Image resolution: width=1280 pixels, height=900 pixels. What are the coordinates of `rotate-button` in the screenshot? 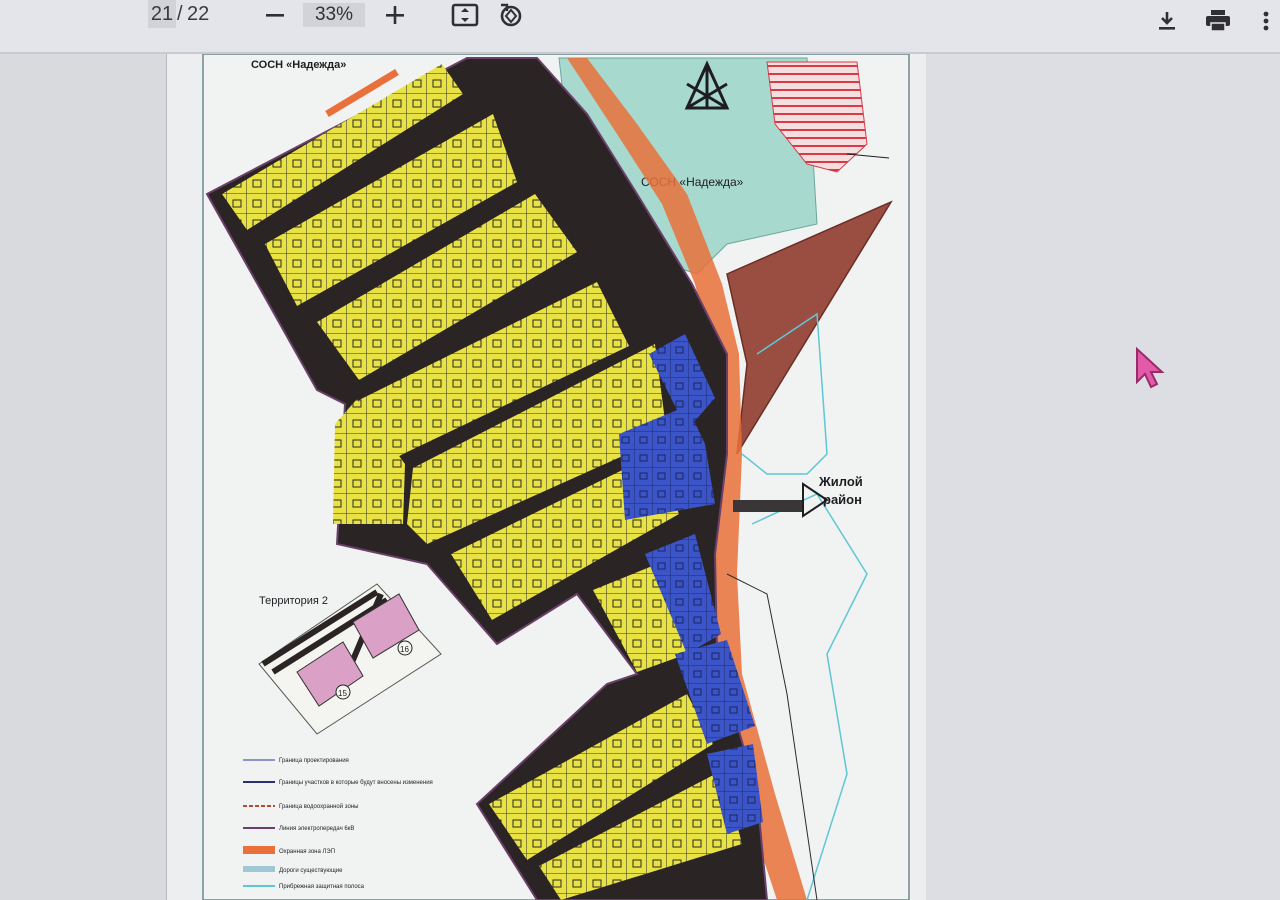 It's located at (511, 15).